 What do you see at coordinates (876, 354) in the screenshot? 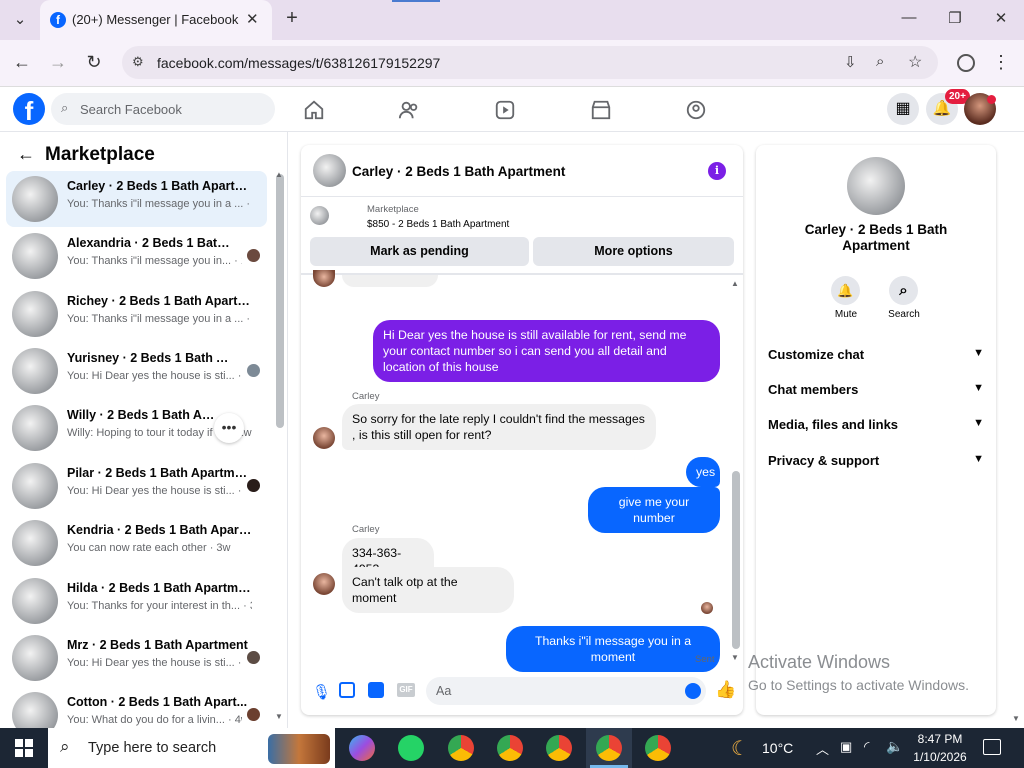
I see `customize-chat-row: Customize chat ▼` at bounding box center [876, 354].